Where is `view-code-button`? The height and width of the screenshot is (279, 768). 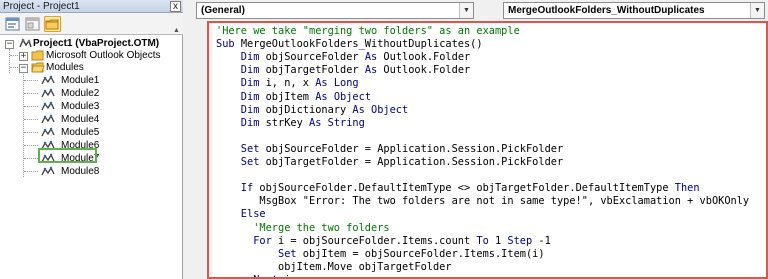 view-code-button is located at coordinates (12, 24).